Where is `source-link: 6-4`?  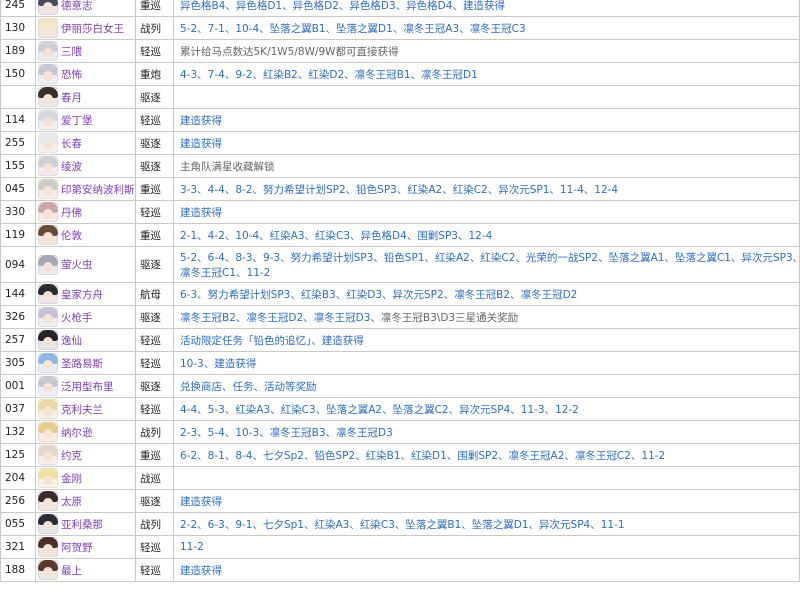
source-link: 6-4 is located at coordinates (216, 258).